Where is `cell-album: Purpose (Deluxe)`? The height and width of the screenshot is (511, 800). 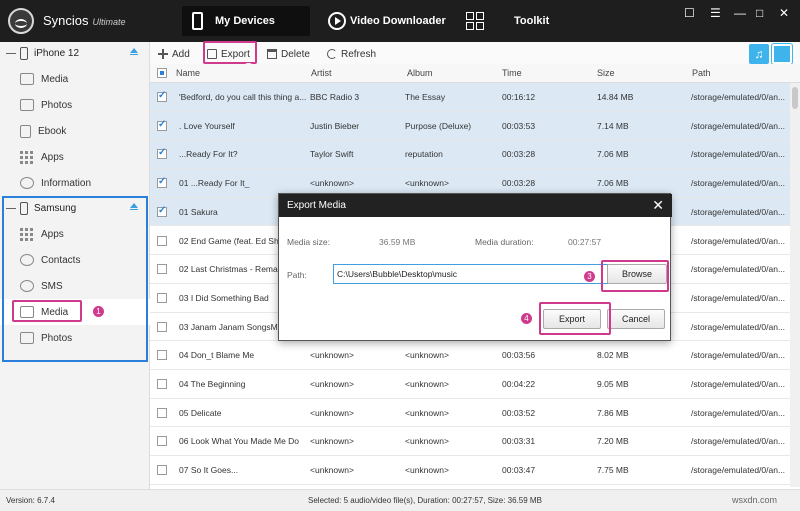
cell-album: Purpose (Deluxe) is located at coordinates (438, 125).